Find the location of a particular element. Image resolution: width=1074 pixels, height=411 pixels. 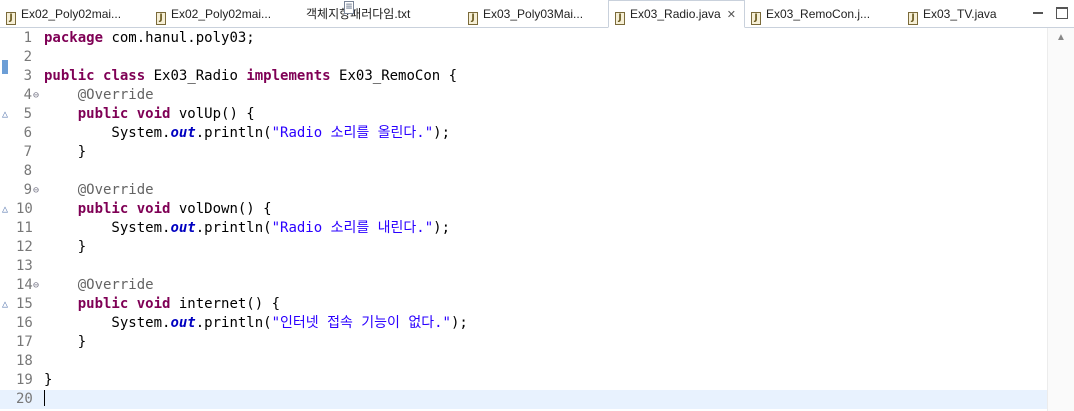

line-number: 3 is located at coordinates (27, 76).